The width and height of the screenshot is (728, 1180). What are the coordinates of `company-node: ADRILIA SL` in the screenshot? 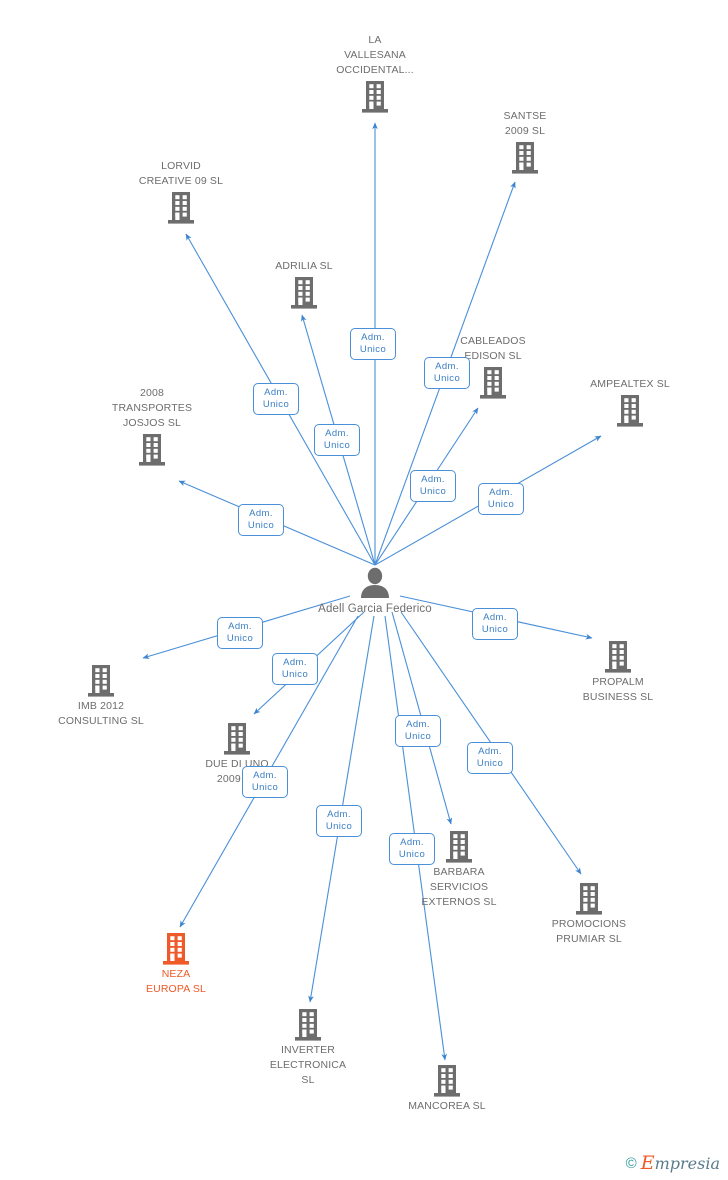 It's located at (304, 284).